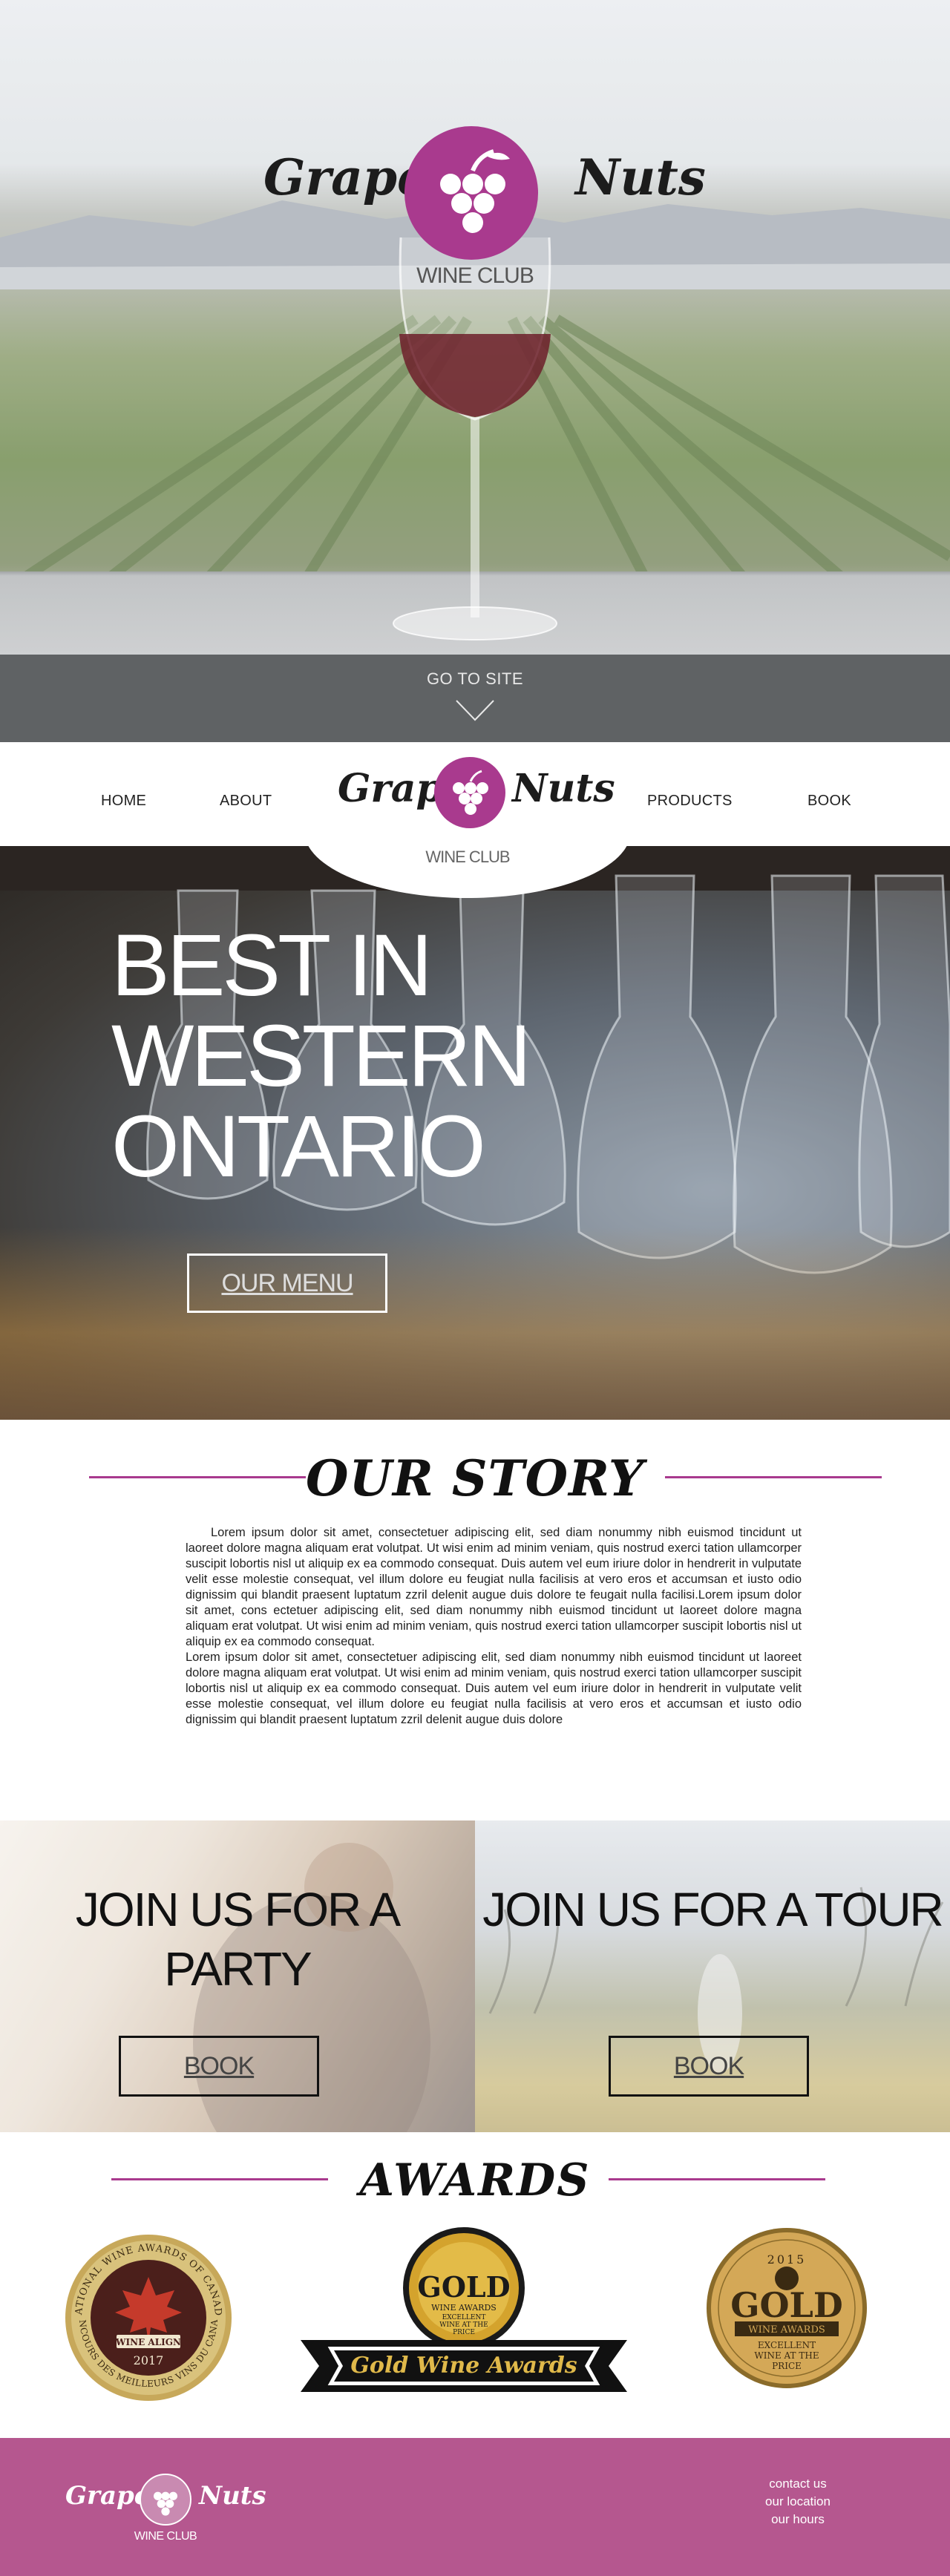 The image size is (950, 2576). Describe the element at coordinates (149, 2360) in the screenshot. I see `badge1-year: 2017` at that location.